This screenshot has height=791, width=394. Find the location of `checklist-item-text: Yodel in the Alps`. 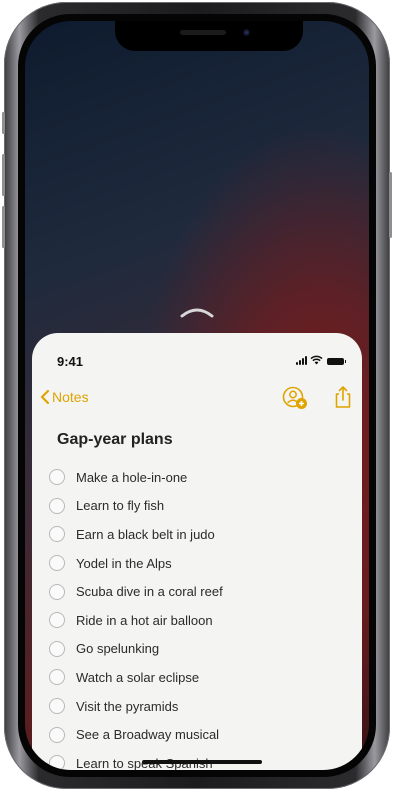

checklist-item-text: Yodel in the Alps is located at coordinates (124, 563).